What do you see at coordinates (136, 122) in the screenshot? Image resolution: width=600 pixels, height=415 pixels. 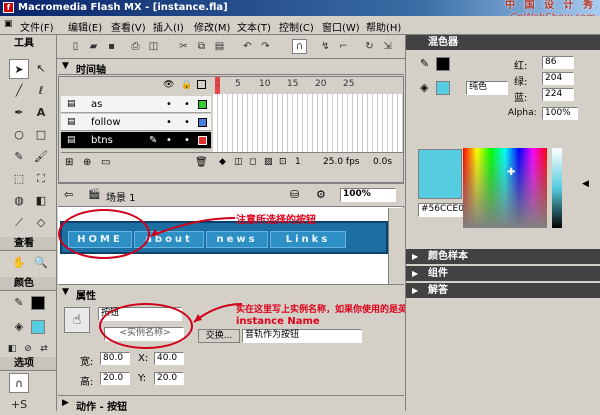 I see `layer-row-follow: ▤ follow • •` at bounding box center [136, 122].